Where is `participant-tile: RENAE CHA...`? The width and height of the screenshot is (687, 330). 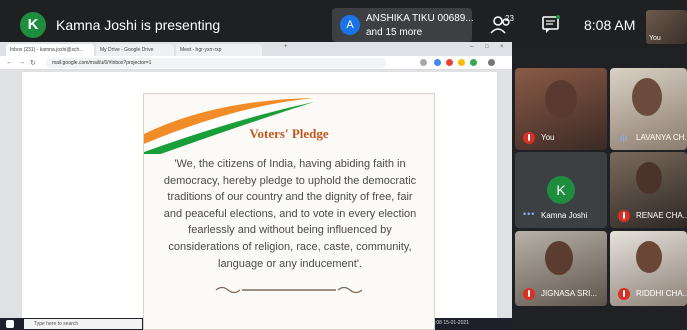
participant-tile: RENAE CHA... is located at coordinates (648, 190).